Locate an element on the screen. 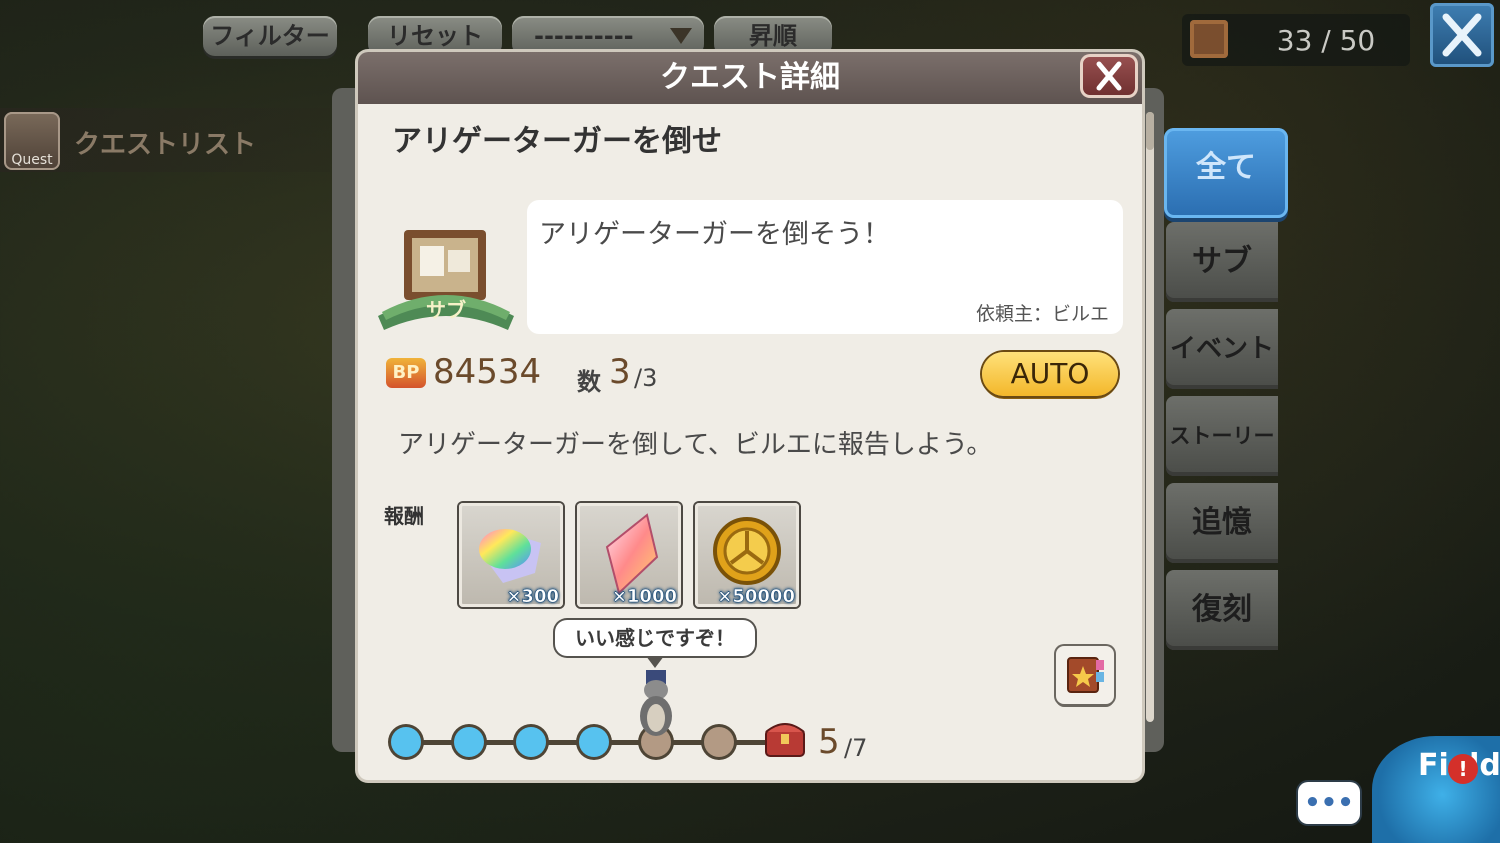  bubble-tail is located at coordinates (655, 662).